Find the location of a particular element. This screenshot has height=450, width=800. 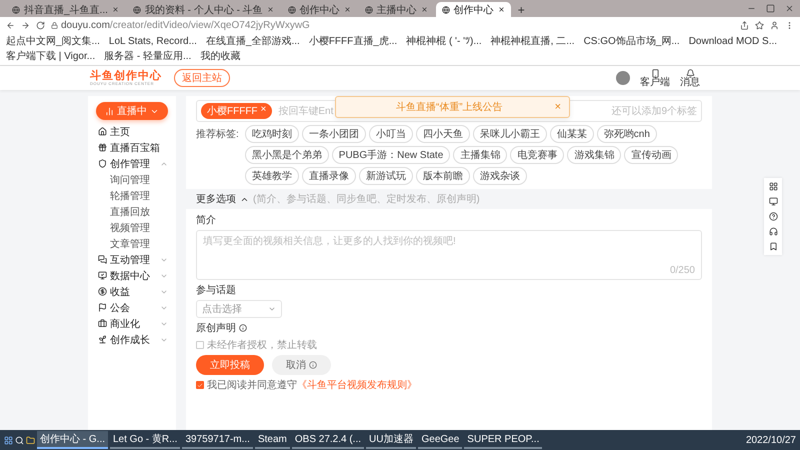

recommended-tag: 主播集锦 is located at coordinates (480, 155).